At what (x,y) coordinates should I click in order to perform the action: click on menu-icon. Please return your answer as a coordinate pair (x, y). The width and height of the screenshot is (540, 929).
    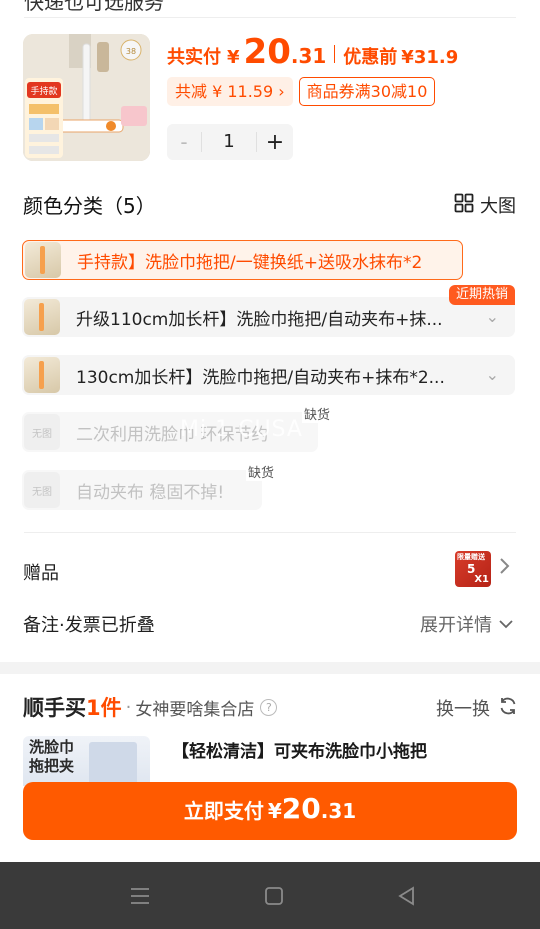
    Looking at the image, I should click on (140, 896).